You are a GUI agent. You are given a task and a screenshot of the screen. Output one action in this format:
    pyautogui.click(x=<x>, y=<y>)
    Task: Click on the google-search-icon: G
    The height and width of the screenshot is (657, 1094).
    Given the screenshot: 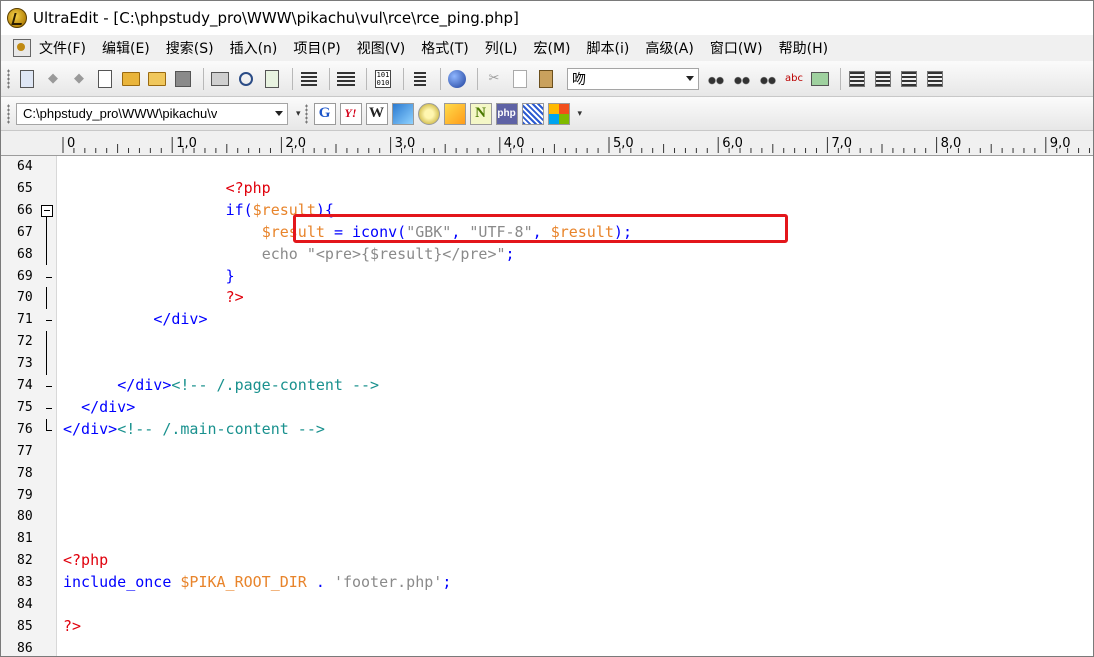 What is the action you would take?
    pyautogui.click(x=324, y=113)
    